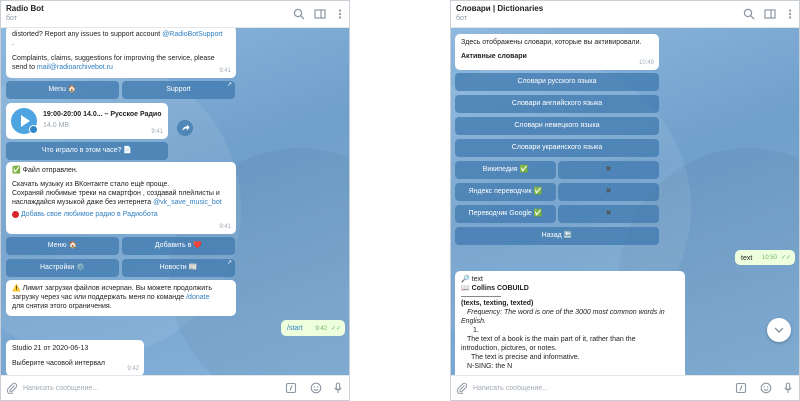  Describe the element at coordinates (769, 258) in the screenshot. I see `message-time: 10:50` at that location.